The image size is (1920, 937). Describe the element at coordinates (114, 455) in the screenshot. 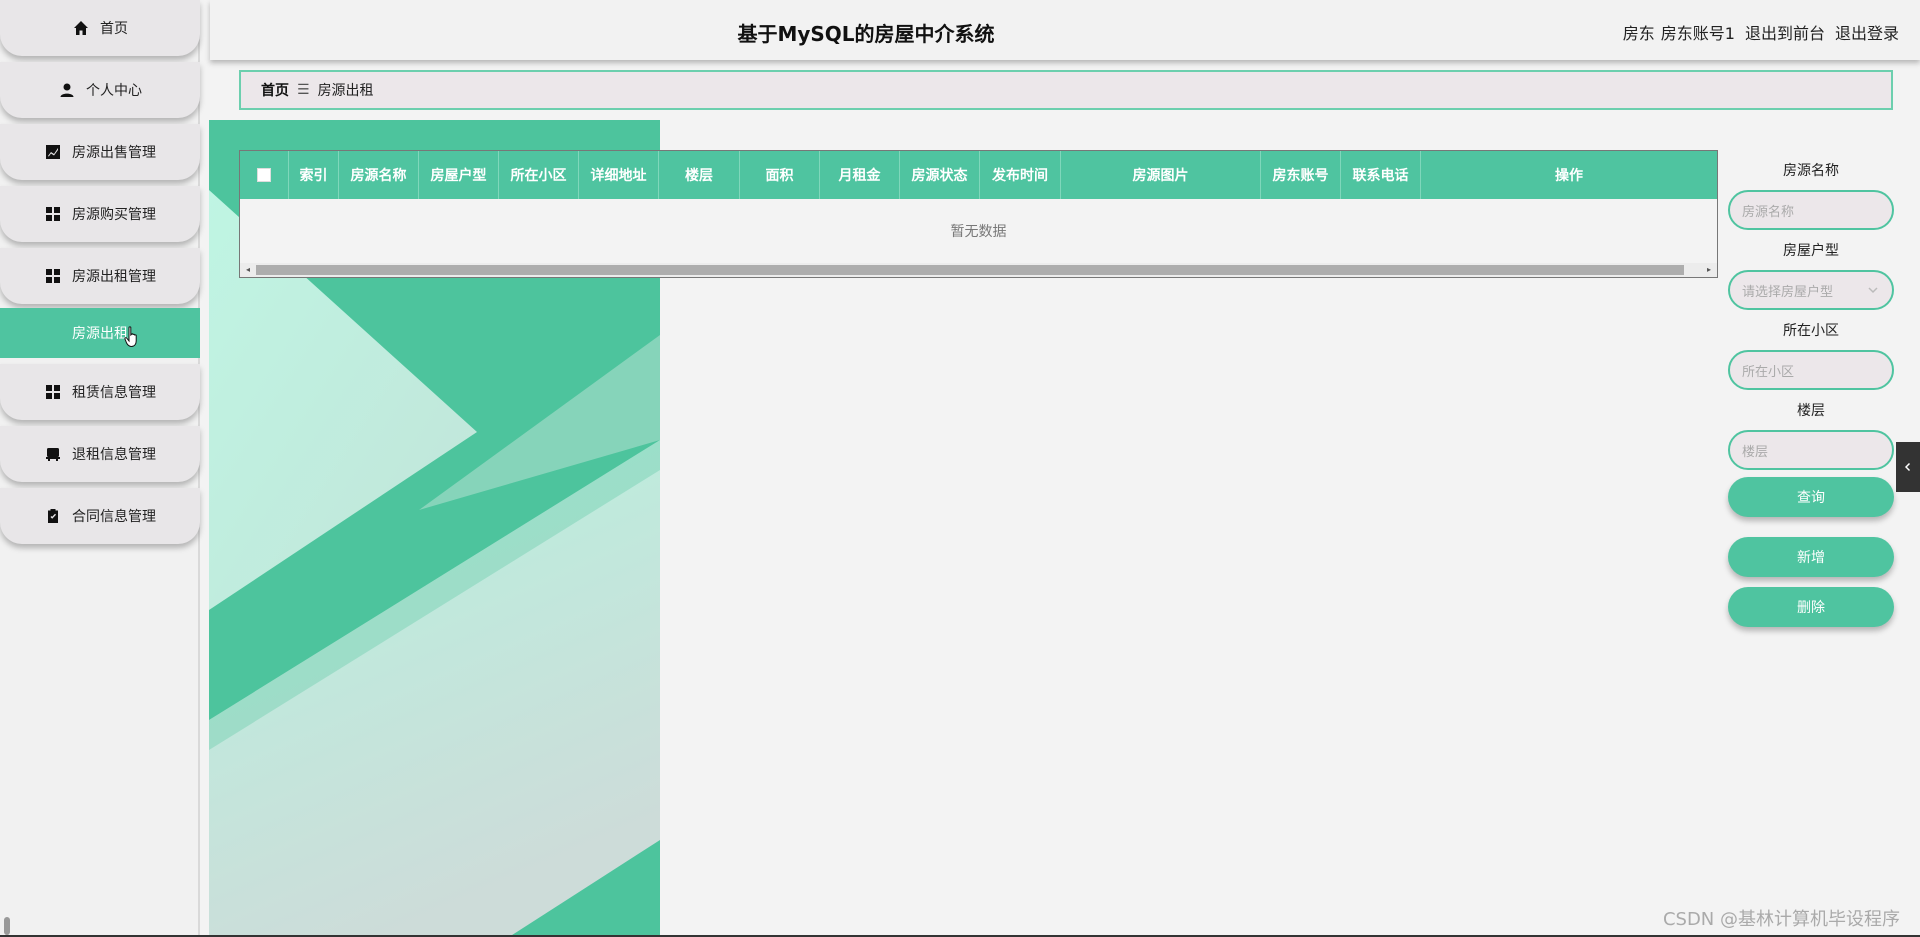

I see `sidebar-item-label: 退租信息管理` at that location.